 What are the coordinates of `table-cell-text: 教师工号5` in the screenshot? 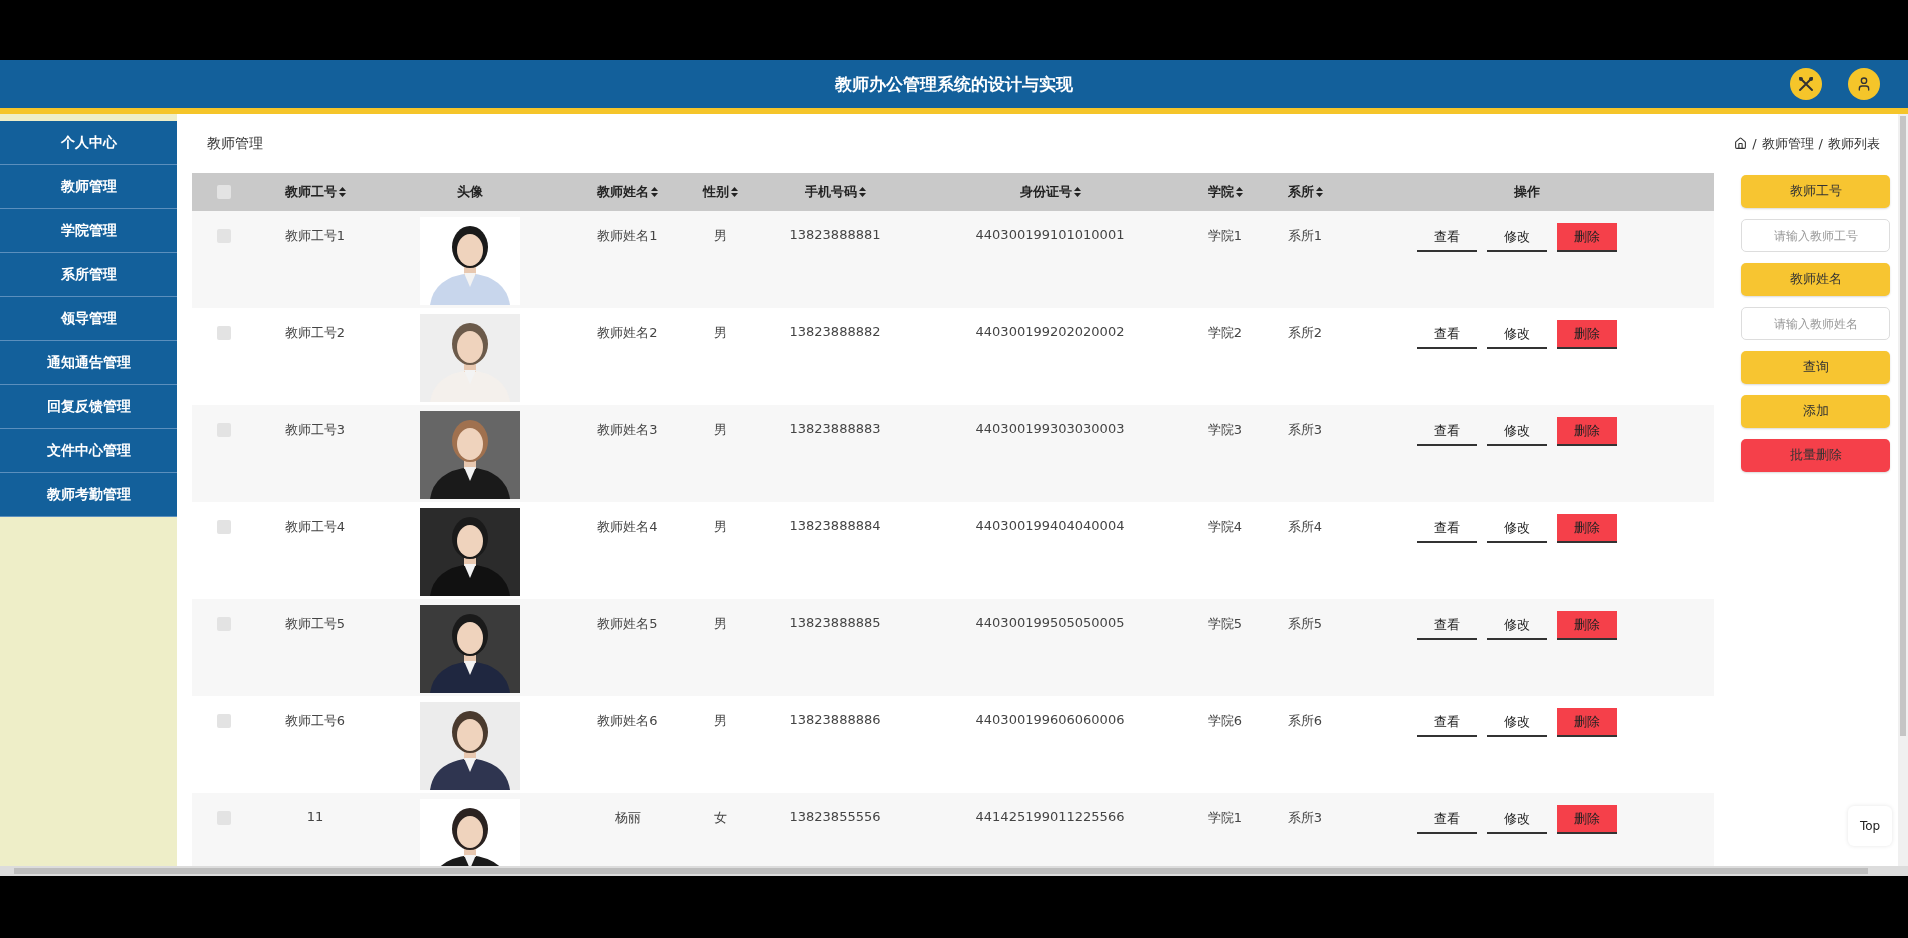 It's located at (315, 624).